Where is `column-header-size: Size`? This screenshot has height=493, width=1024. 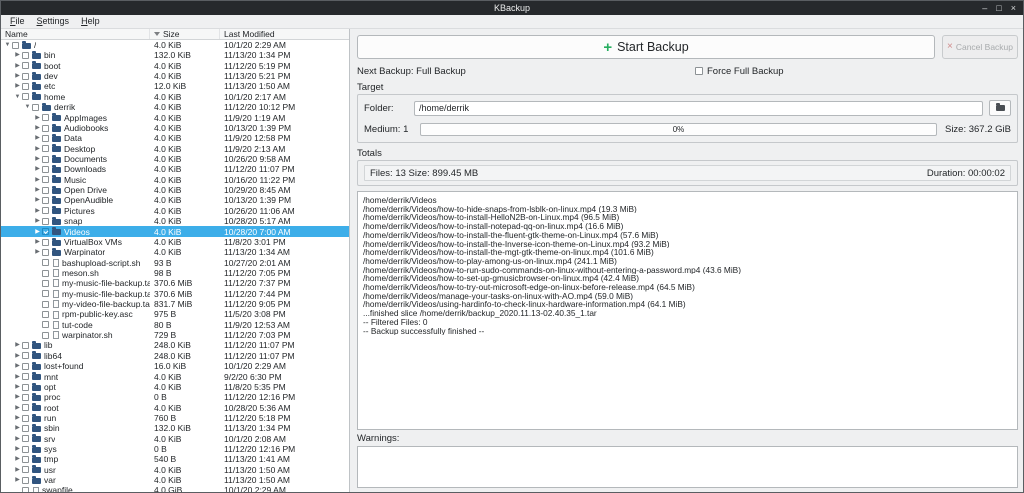 column-header-size: Size is located at coordinates (185, 34).